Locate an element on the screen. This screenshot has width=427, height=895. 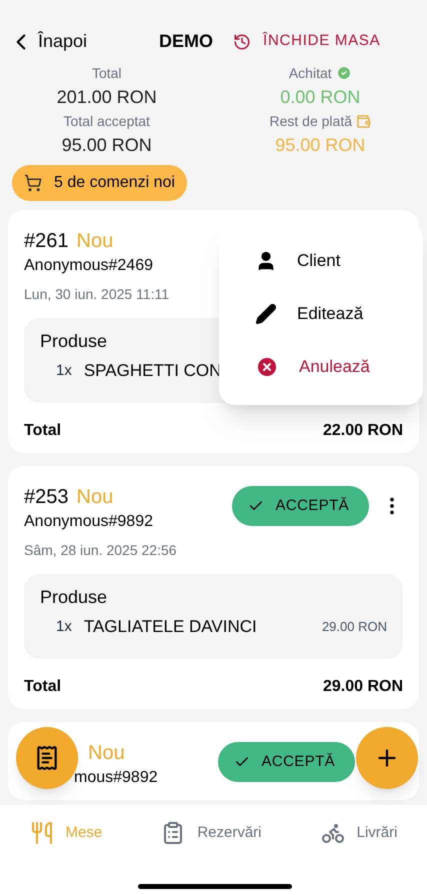
product-price: 29.00 RON is located at coordinates (354, 627).